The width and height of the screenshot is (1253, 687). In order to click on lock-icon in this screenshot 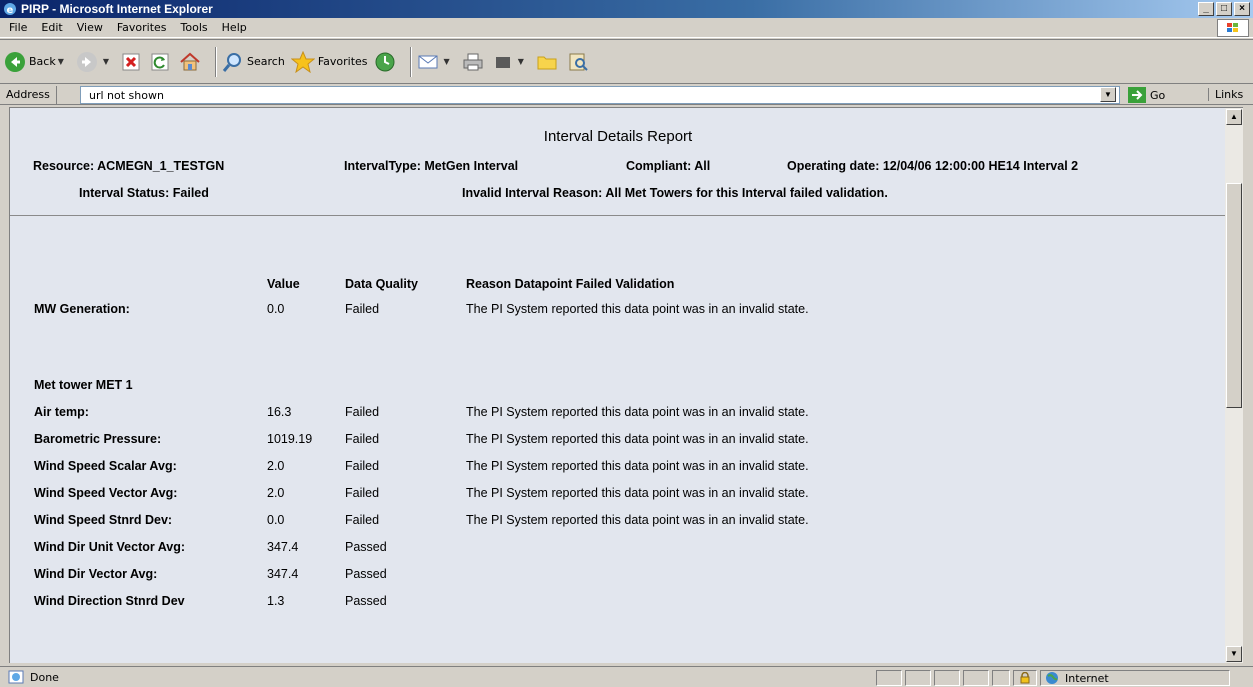, I will do `click(1025, 678)`.